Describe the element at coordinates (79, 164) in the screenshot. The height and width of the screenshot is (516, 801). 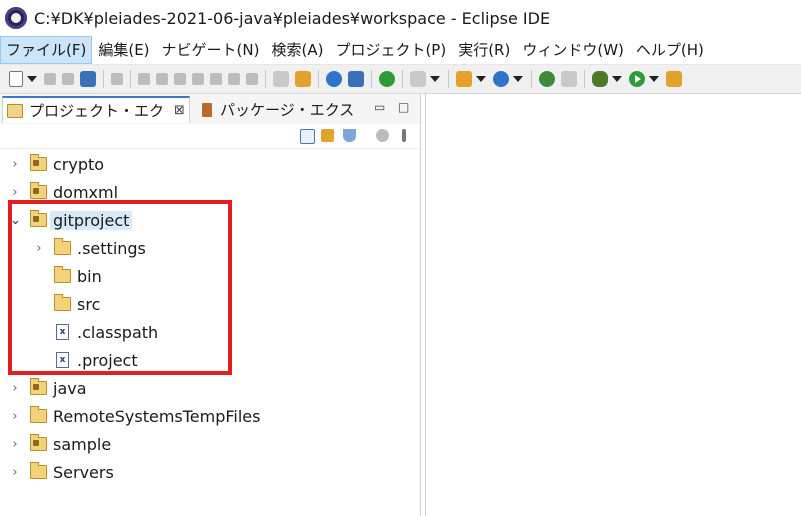
I see `tree-item-label: crypto` at that location.